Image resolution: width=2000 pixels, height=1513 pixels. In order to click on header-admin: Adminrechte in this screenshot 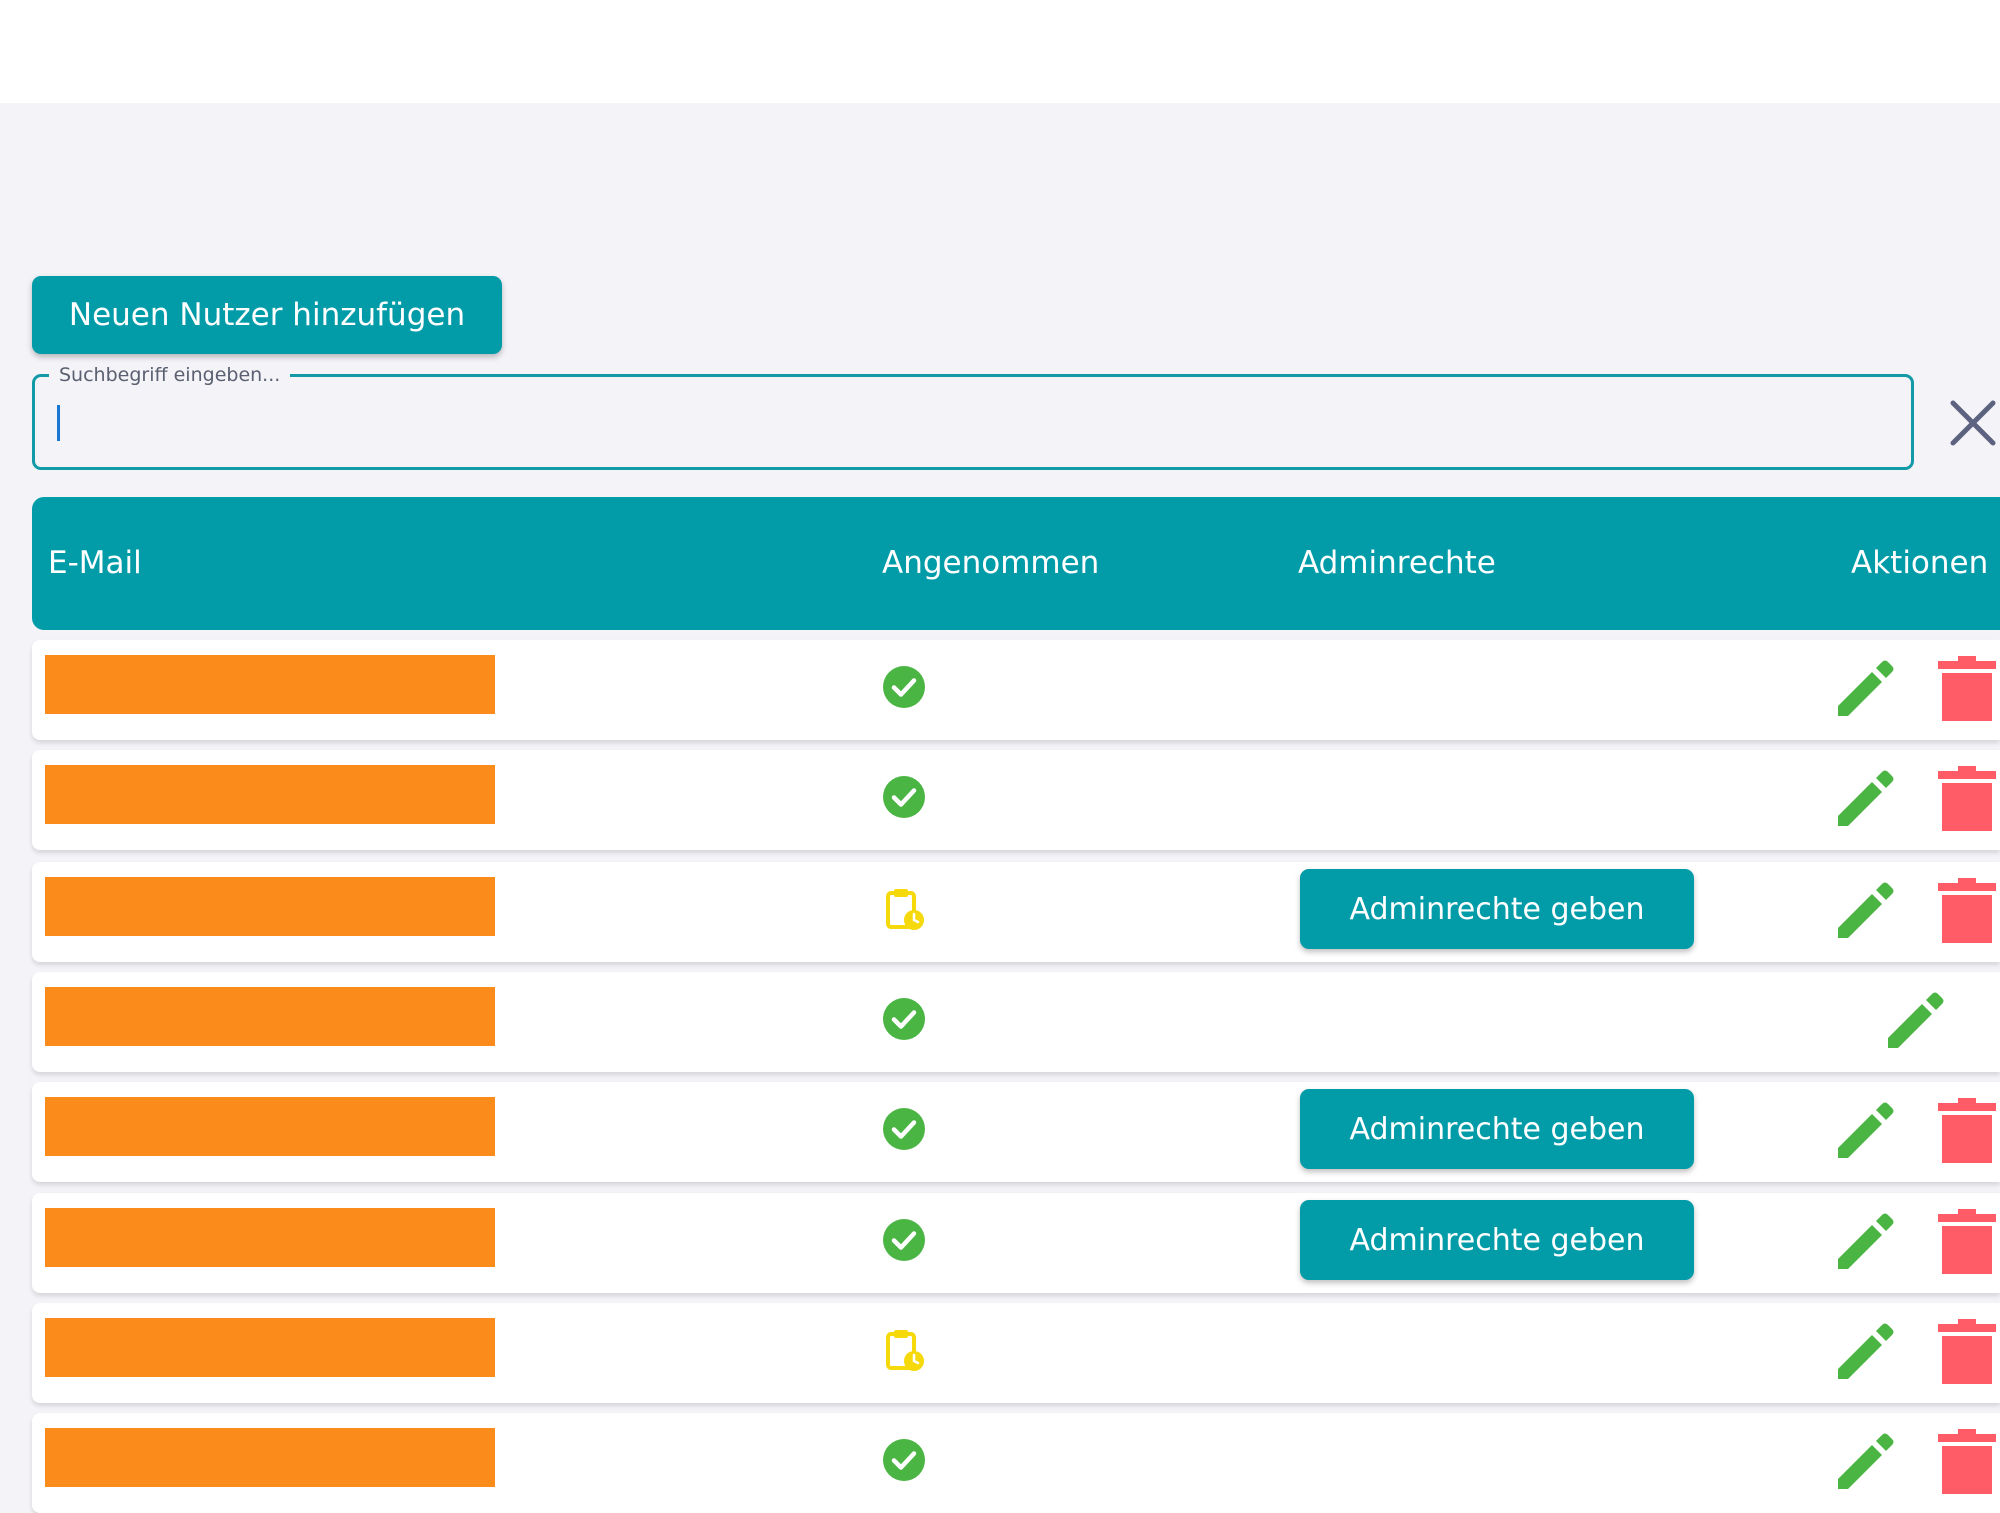, I will do `click(1397, 563)`.